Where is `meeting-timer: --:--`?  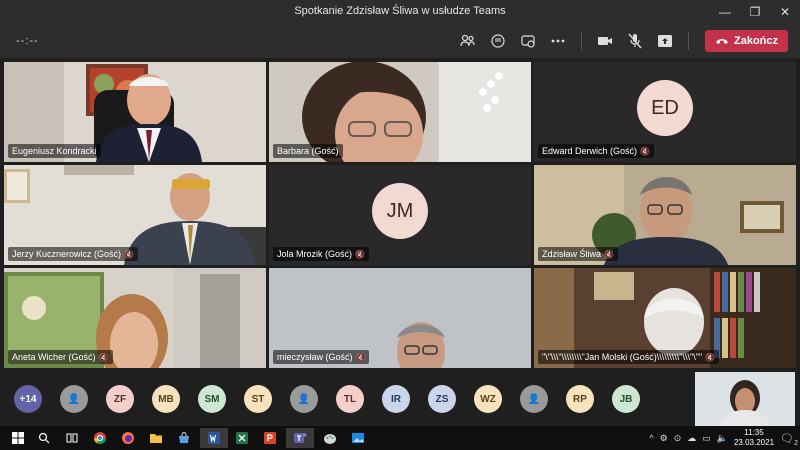
meeting-timer: --:-- is located at coordinates (27, 41).